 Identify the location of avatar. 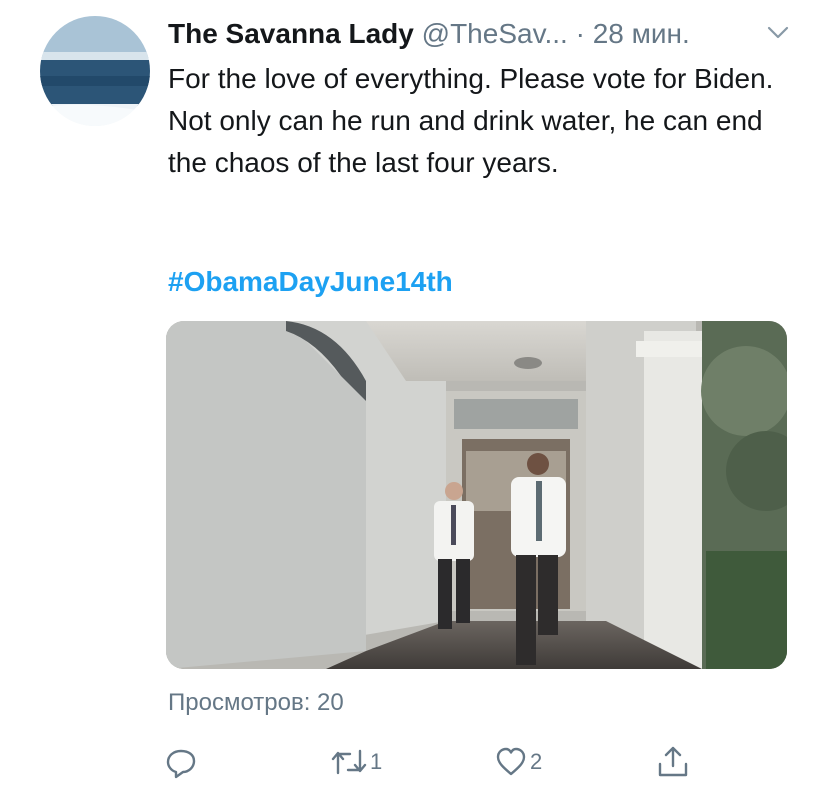
(95, 71).